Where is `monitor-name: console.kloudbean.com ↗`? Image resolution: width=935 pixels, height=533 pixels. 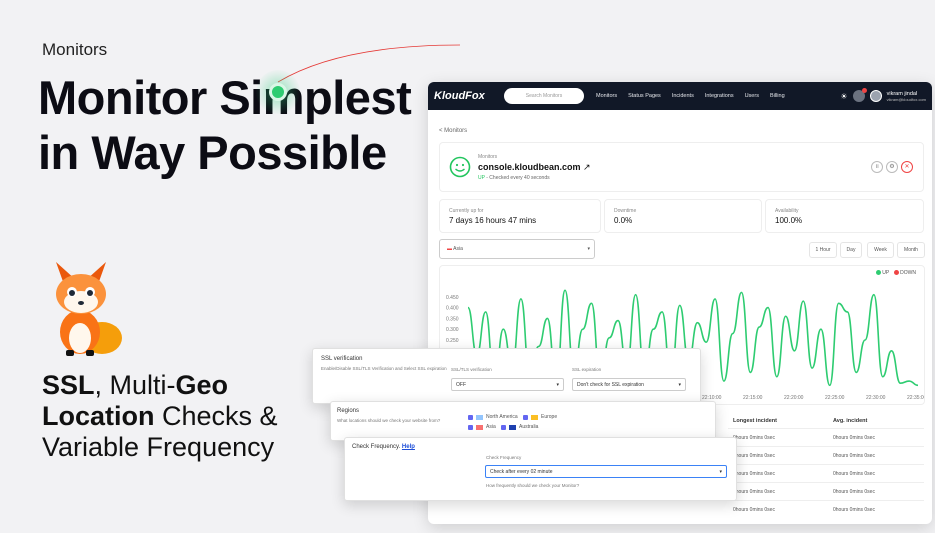
monitor-name: console.kloudbean.com ↗ is located at coordinates (534, 167).